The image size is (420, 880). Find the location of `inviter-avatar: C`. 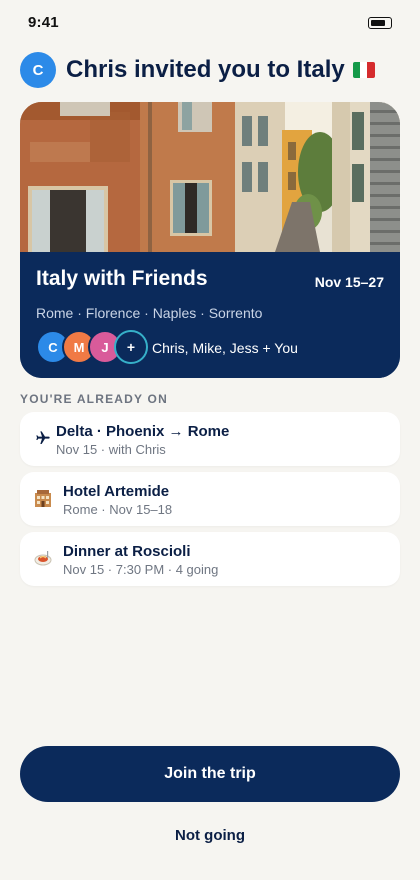

inviter-avatar: C is located at coordinates (38, 70).